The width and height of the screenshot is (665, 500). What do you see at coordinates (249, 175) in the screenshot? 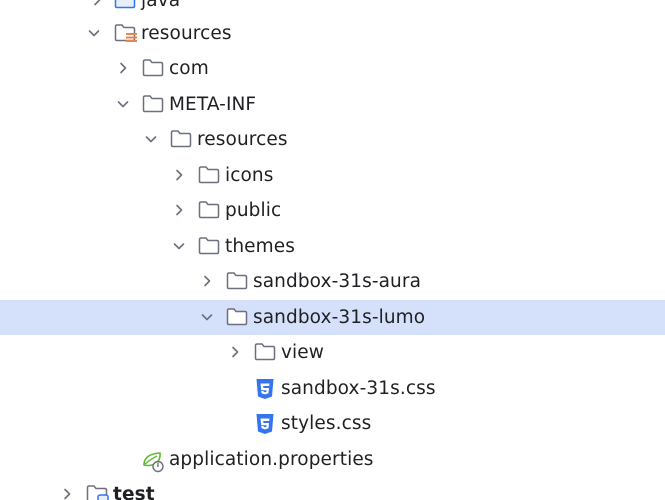
I see `tree-item-label: icons` at bounding box center [249, 175].